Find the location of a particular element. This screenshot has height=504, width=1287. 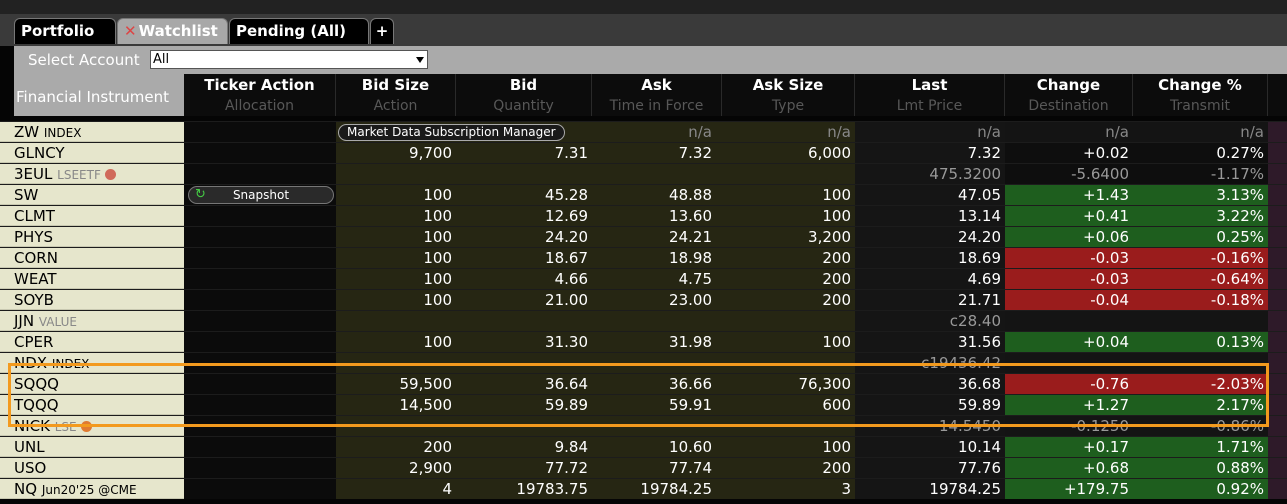

tab-pending-label: Pending (All) is located at coordinates (291, 31).